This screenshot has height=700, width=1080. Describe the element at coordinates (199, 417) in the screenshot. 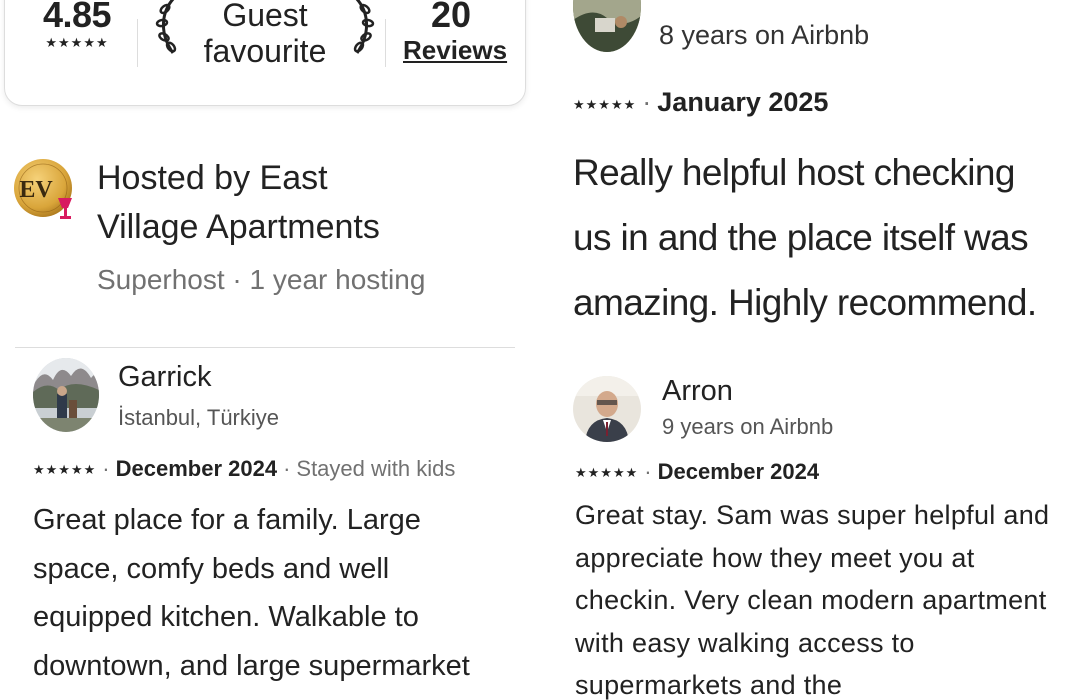

I see `reviewer-location: İstanbul, Türkiye` at that location.